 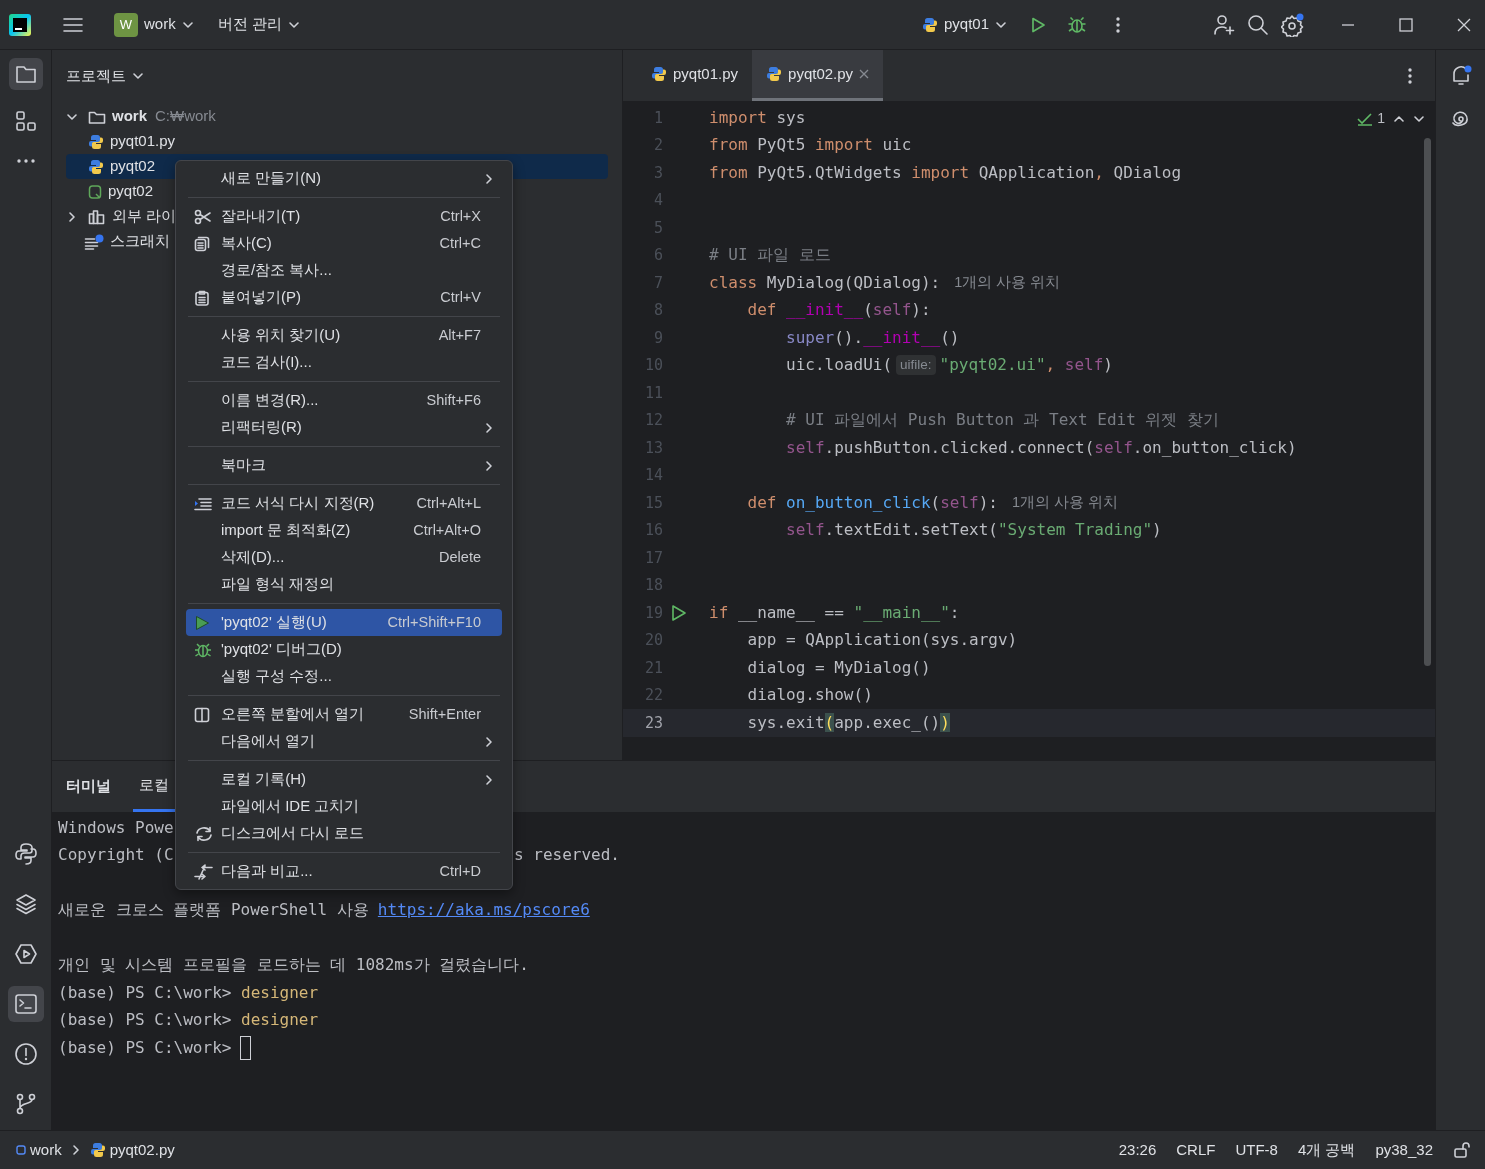 What do you see at coordinates (460, 216) in the screenshot?
I see `shortcut-text: Ctrl+X` at bounding box center [460, 216].